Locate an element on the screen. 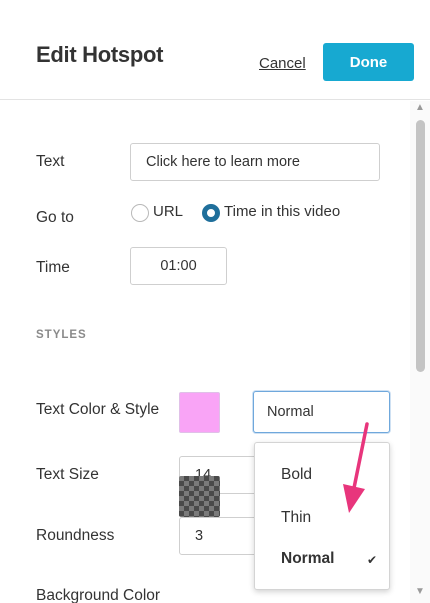 This screenshot has width=430, height=603. text-color-style-label: Text Color & Style is located at coordinates (98, 409).